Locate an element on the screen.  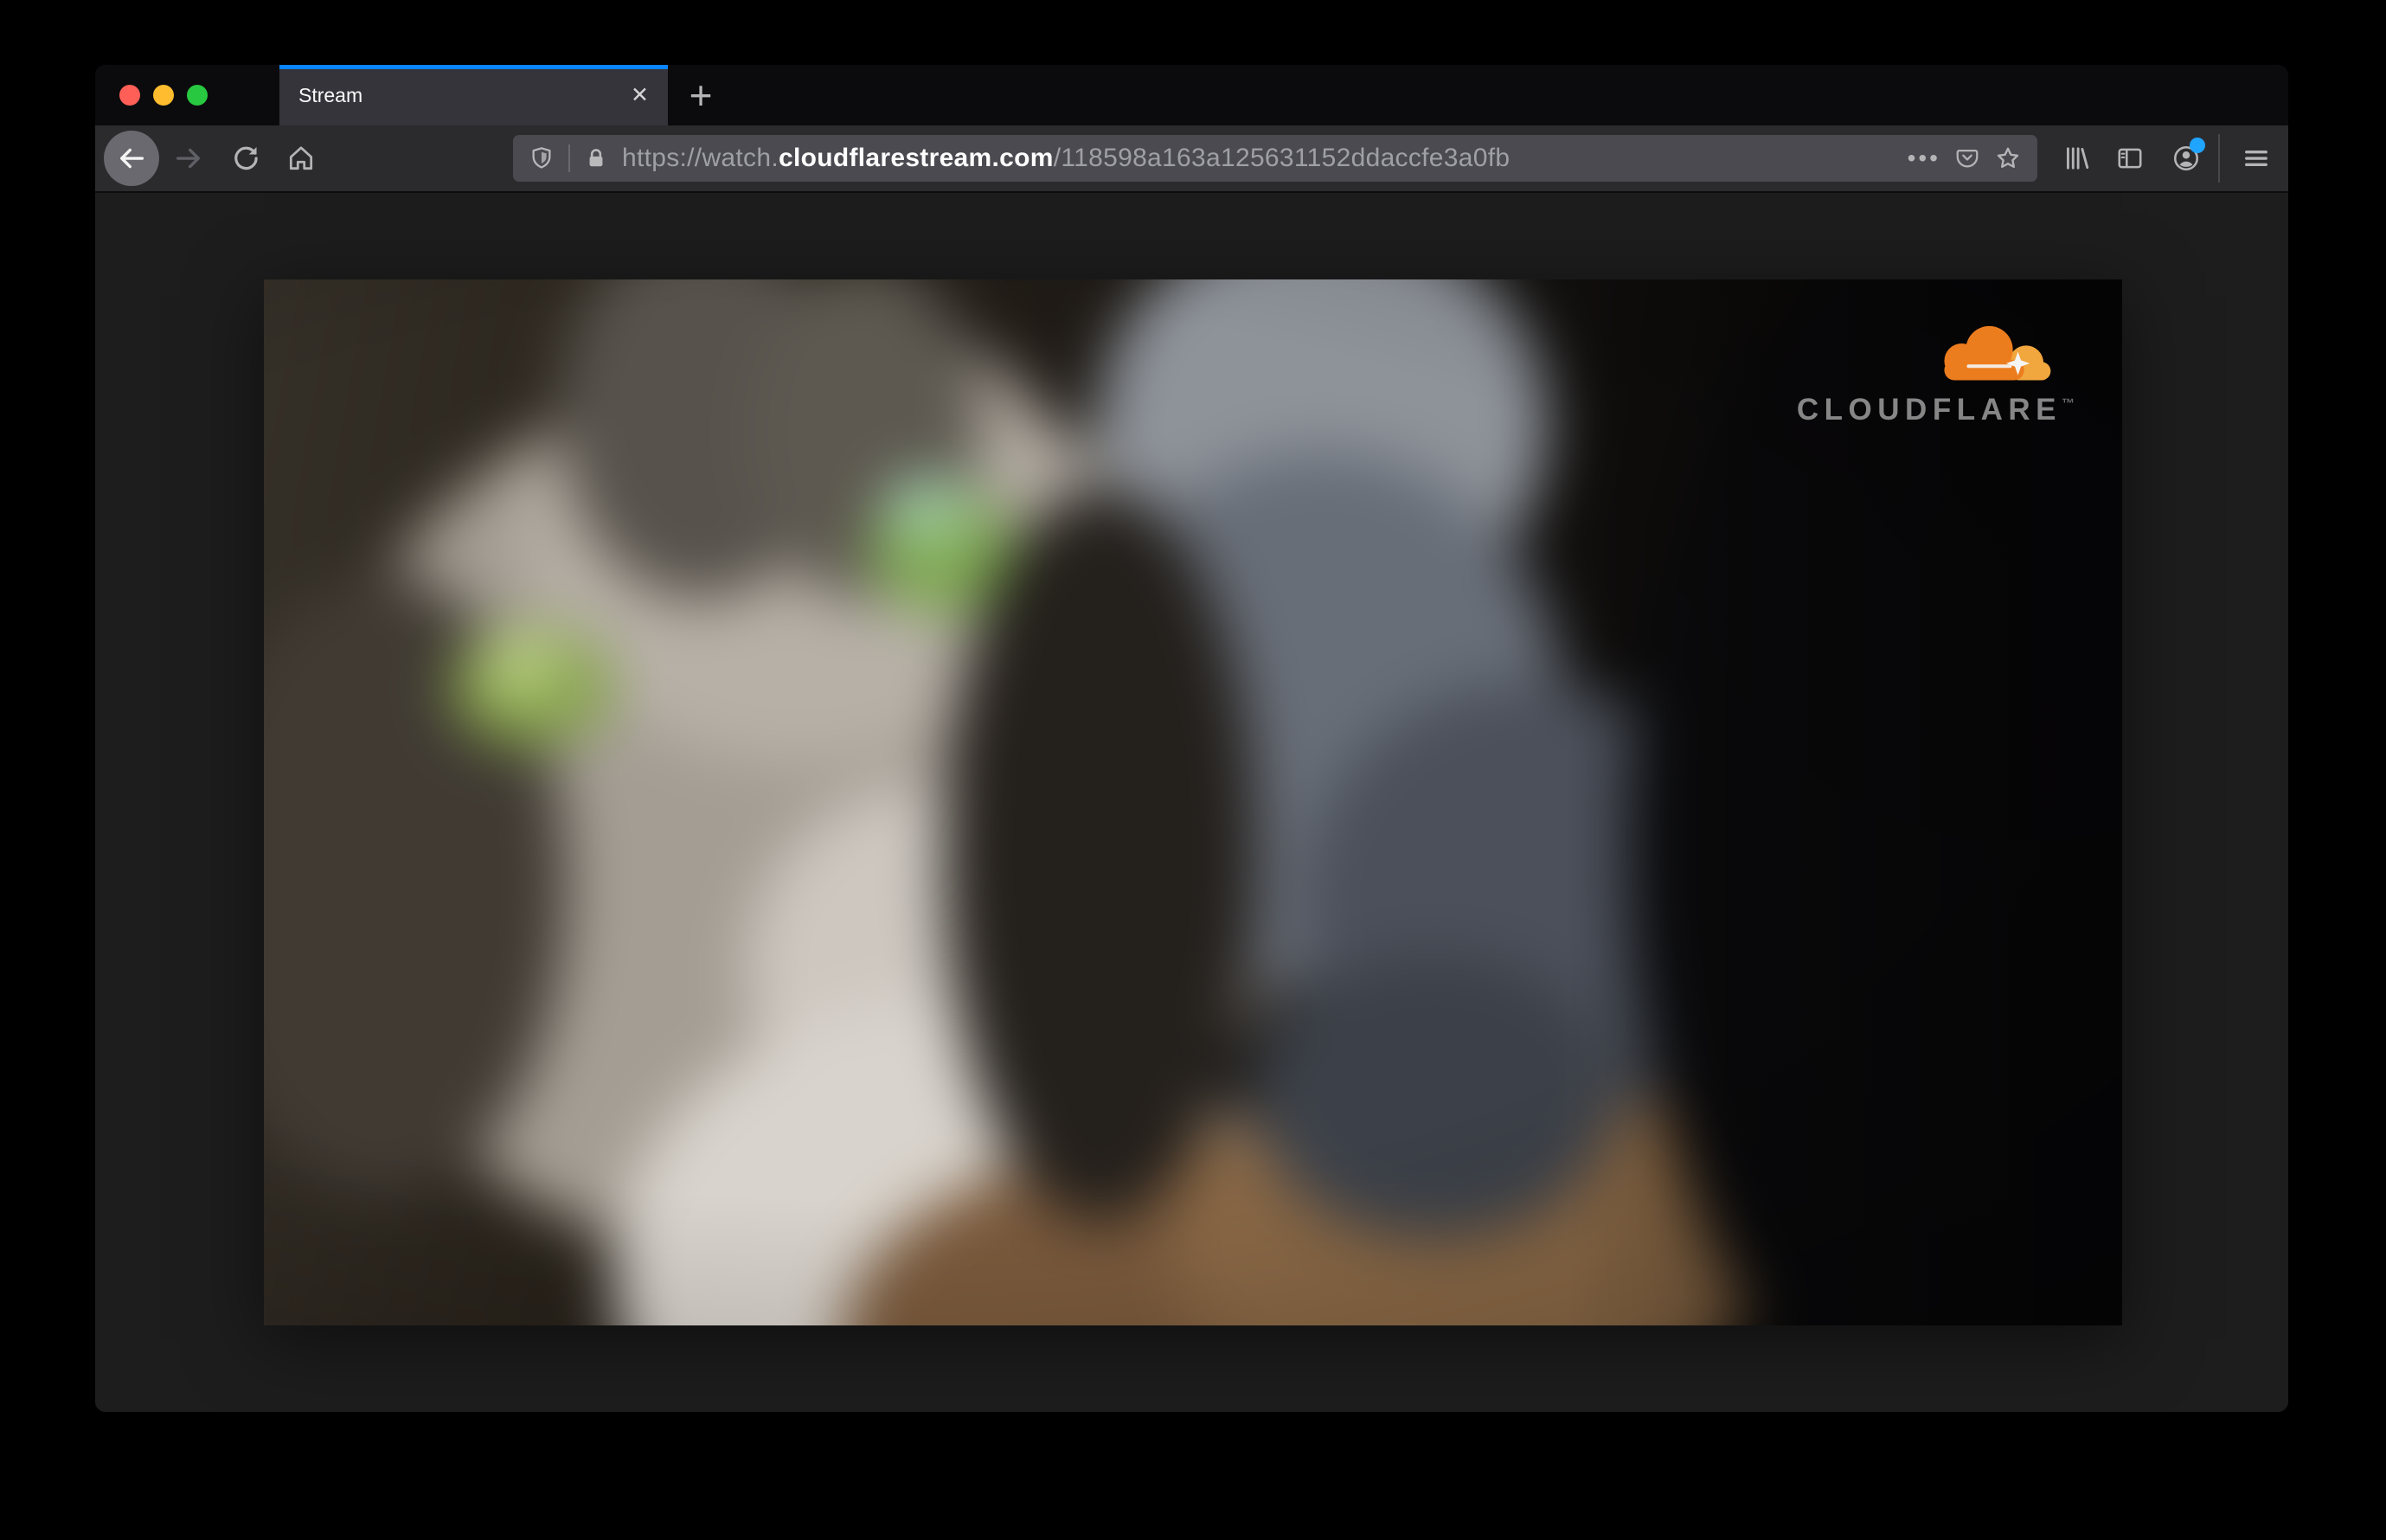
window-controls is located at coordinates (163, 95).